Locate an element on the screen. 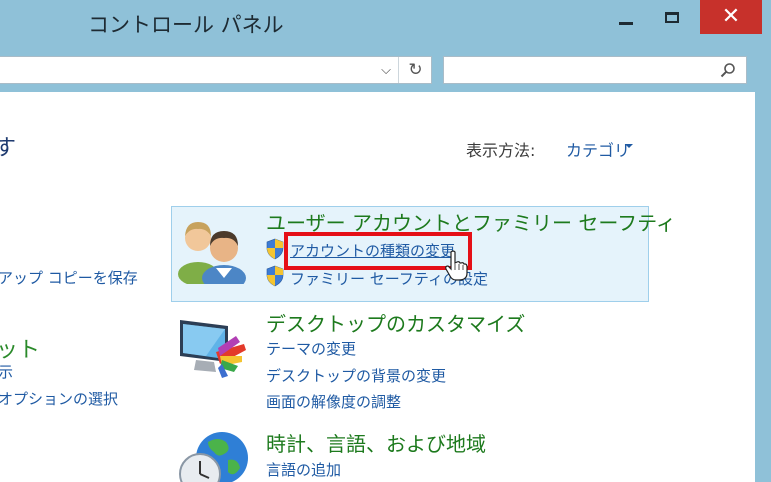 The height and width of the screenshot is (482, 771). window-title: コントロール パネル is located at coordinates (186, 25).